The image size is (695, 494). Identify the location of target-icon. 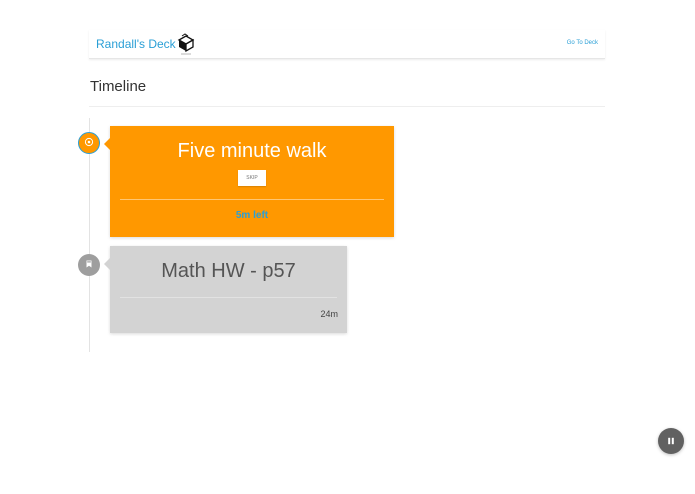
(89, 143).